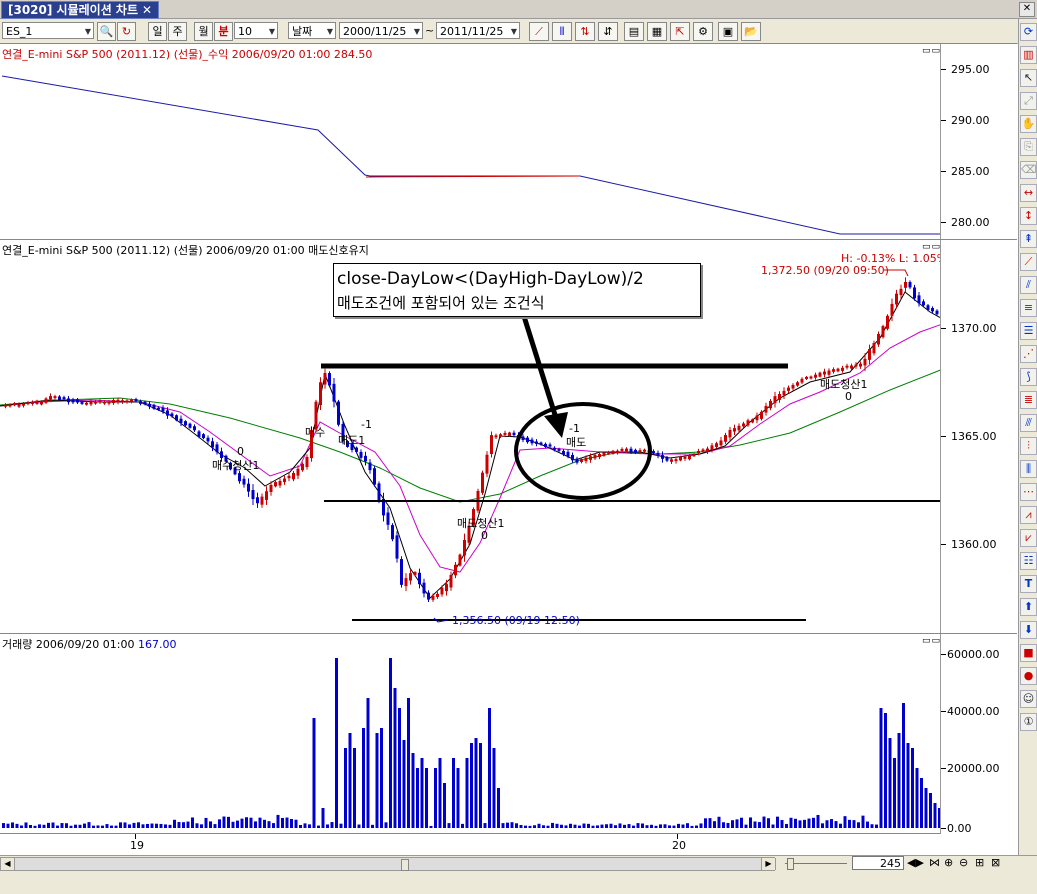 The width and height of the screenshot is (1037, 894). Describe the element at coordinates (256, 30) in the screenshot. I see `interval-select: 10 ▼` at that location.